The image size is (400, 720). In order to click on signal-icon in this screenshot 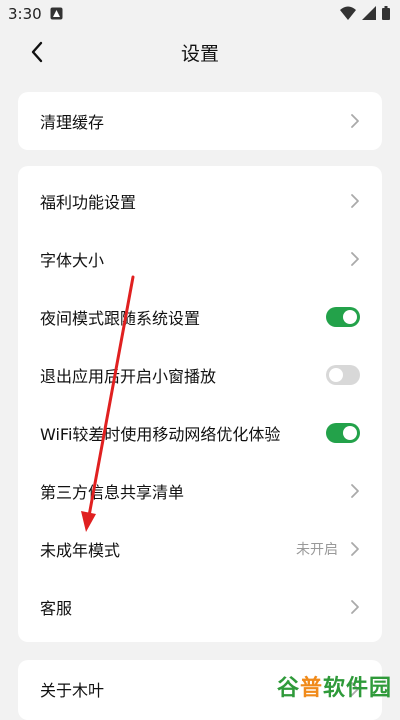, I will do `click(369, 13)`.